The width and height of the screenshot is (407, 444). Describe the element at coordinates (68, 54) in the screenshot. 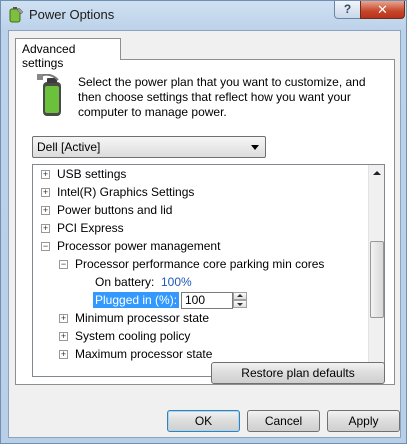

I see `tab-advanced-settings: Advanced settings` at that location.